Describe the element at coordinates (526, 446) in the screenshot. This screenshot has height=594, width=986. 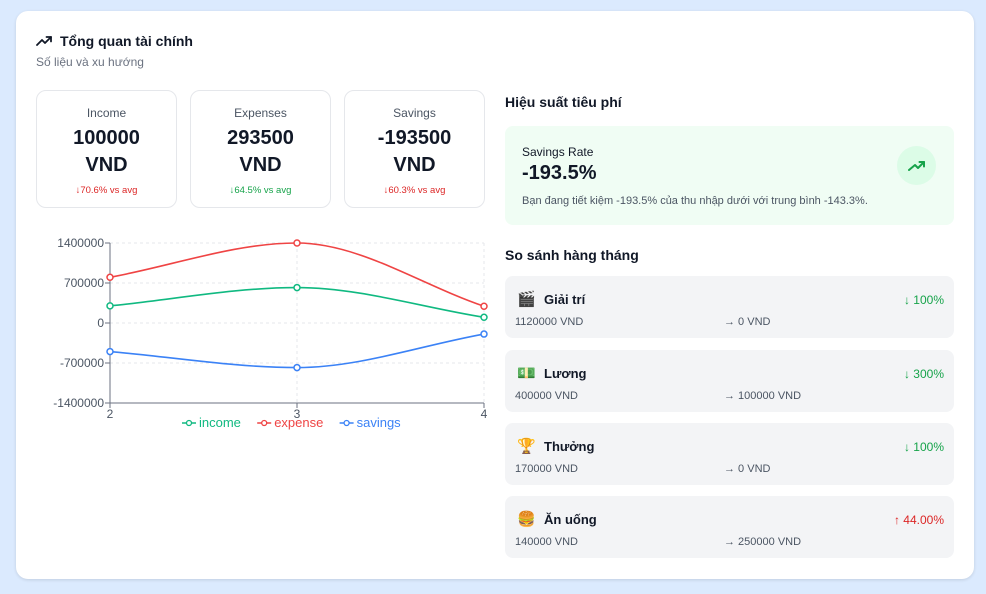
I see `trophy-icon: 🏆` at that location.